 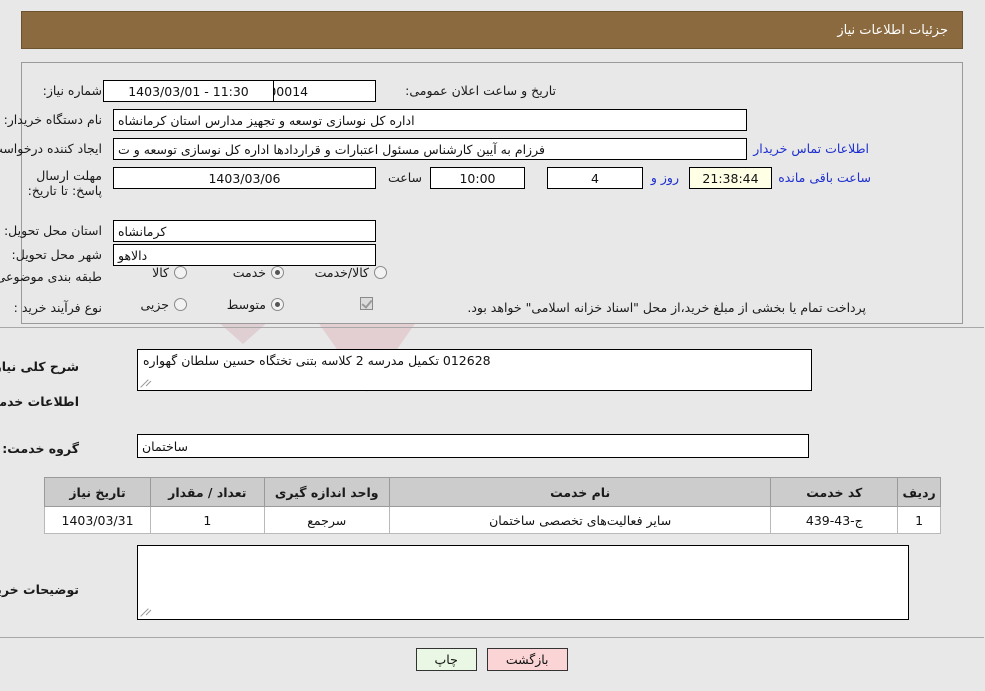 What do you see at coordinates (245, 178) in the screenshot?
I see `deadline-date-value: 1403/03/06` at bounding box center [245, 178].